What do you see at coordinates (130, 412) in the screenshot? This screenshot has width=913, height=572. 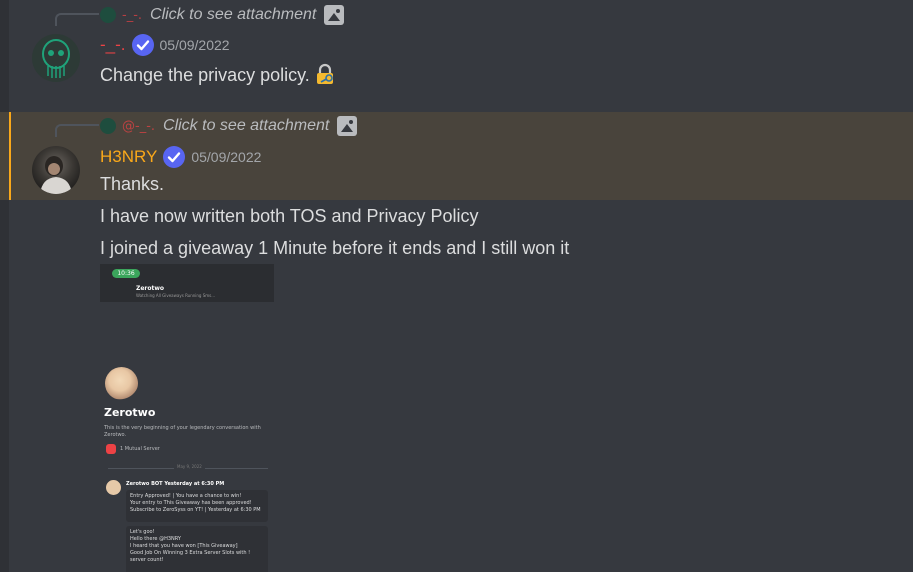 I see `attachment-profile-name: Zerotwo` at bounding box center [130, 412].